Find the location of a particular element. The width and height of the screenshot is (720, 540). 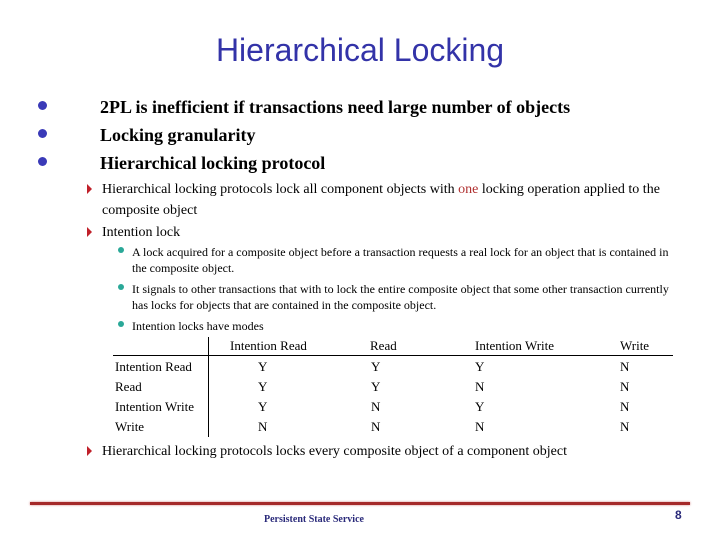

footer-rule is located at coordinates (360, 503).